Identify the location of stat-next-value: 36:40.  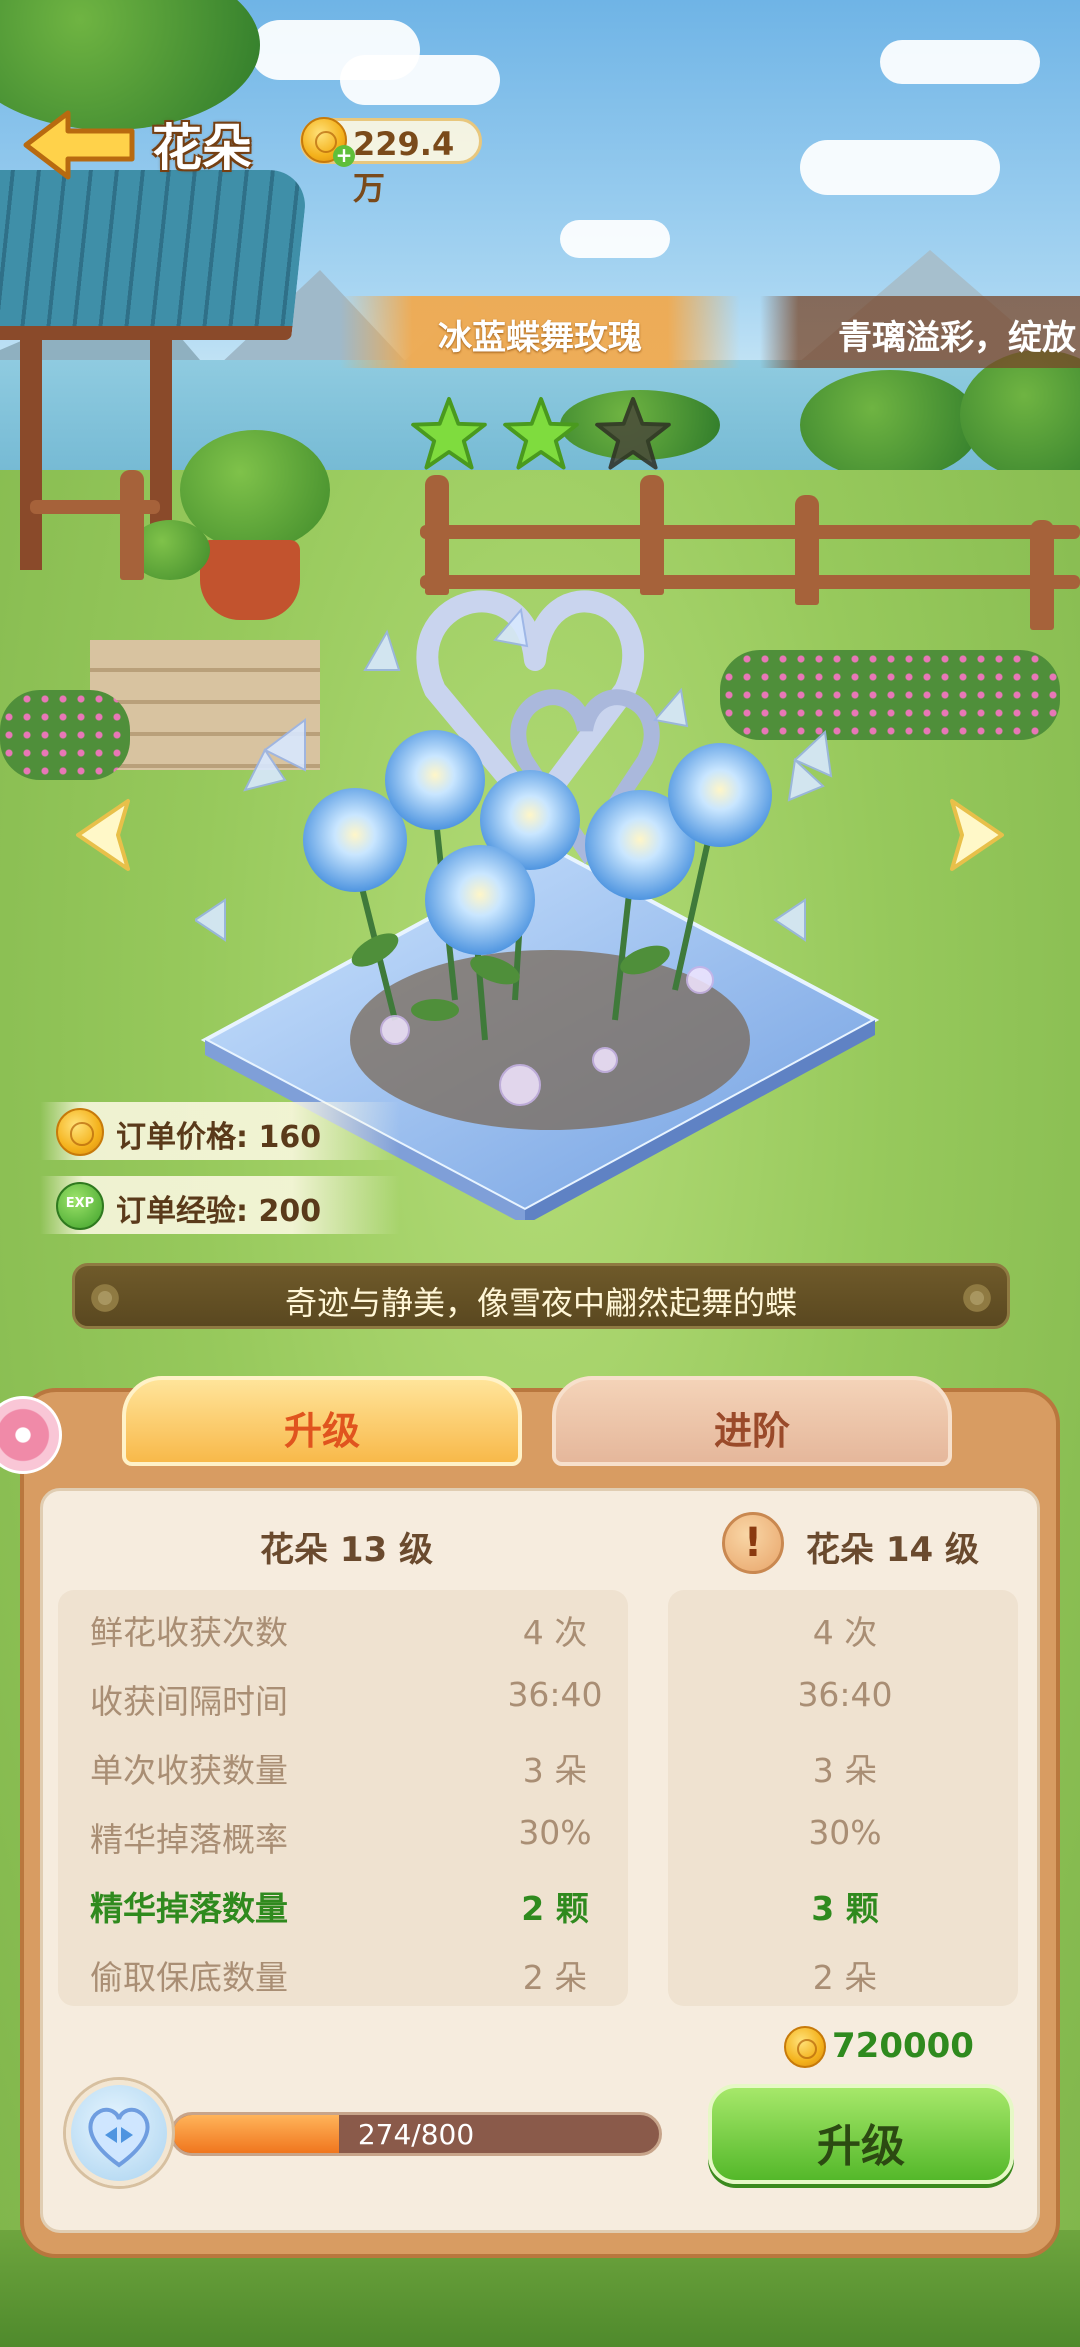
(845, 1694).